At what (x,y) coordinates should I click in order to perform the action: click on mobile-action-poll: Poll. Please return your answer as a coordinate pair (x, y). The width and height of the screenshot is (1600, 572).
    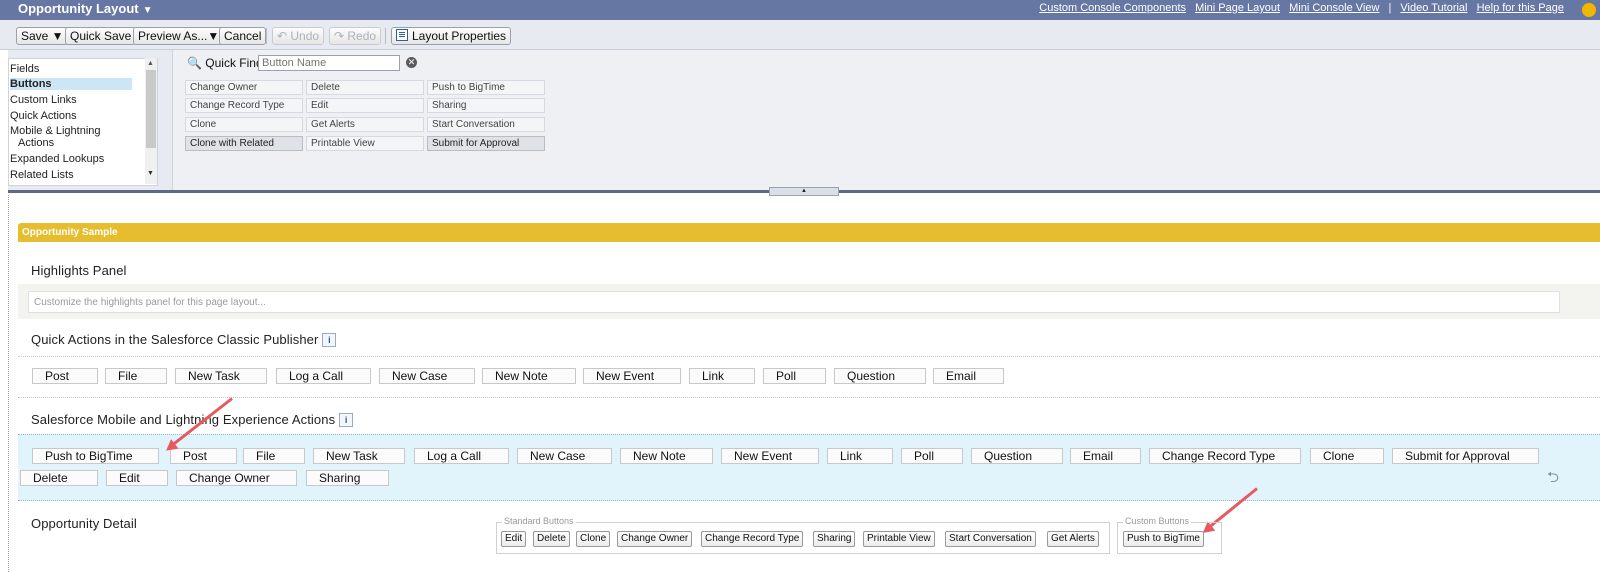
    Looking at the image, I should click on (932, 456).